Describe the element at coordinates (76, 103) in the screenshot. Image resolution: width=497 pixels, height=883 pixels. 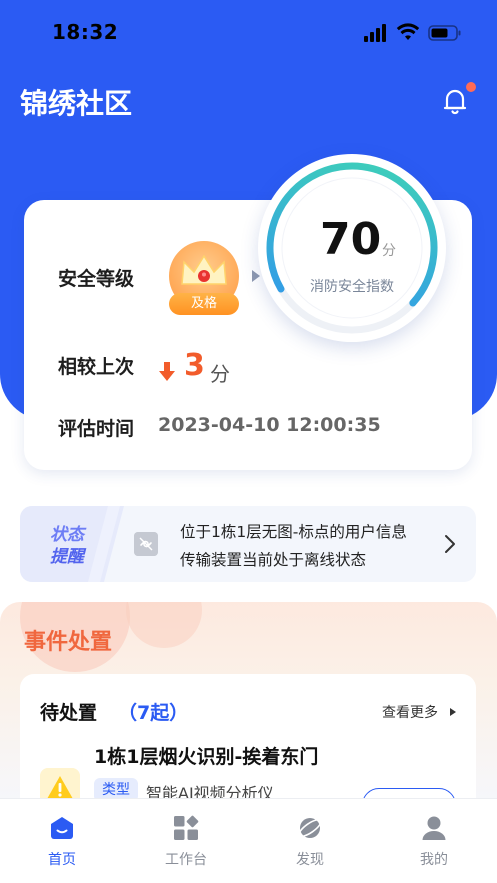
I see `page-title: 锦绣社区` at that location.